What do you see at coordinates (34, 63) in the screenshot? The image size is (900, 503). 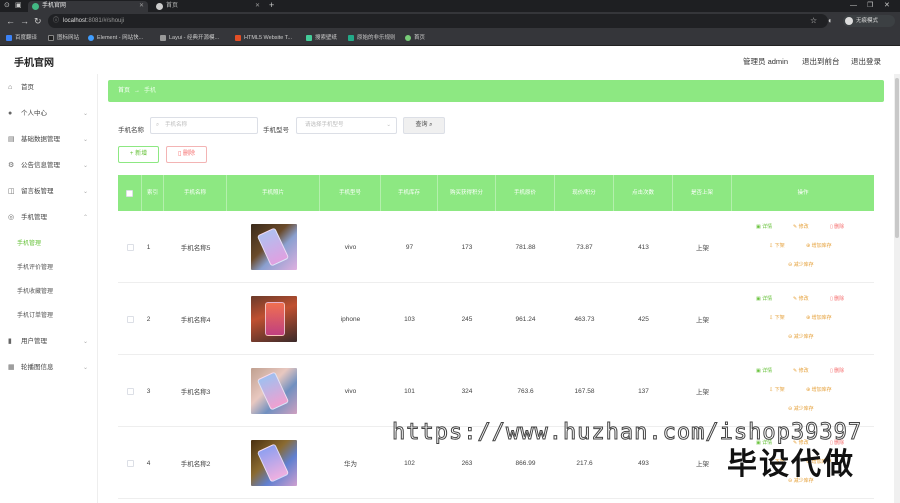 I see `brand-title: 手机官网` at bounding box center [34, 63].